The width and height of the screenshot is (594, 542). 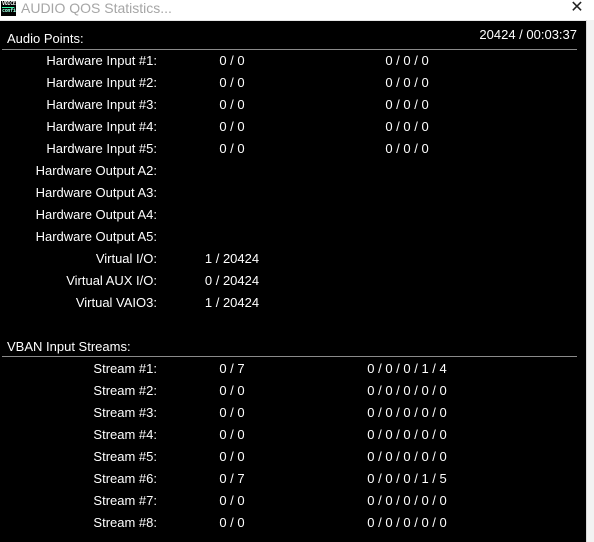 What do you see at coordinates (96, 192) in the screenshot?
I see `row-label: Hardware Output A3:` at bounding box center [96, 192].